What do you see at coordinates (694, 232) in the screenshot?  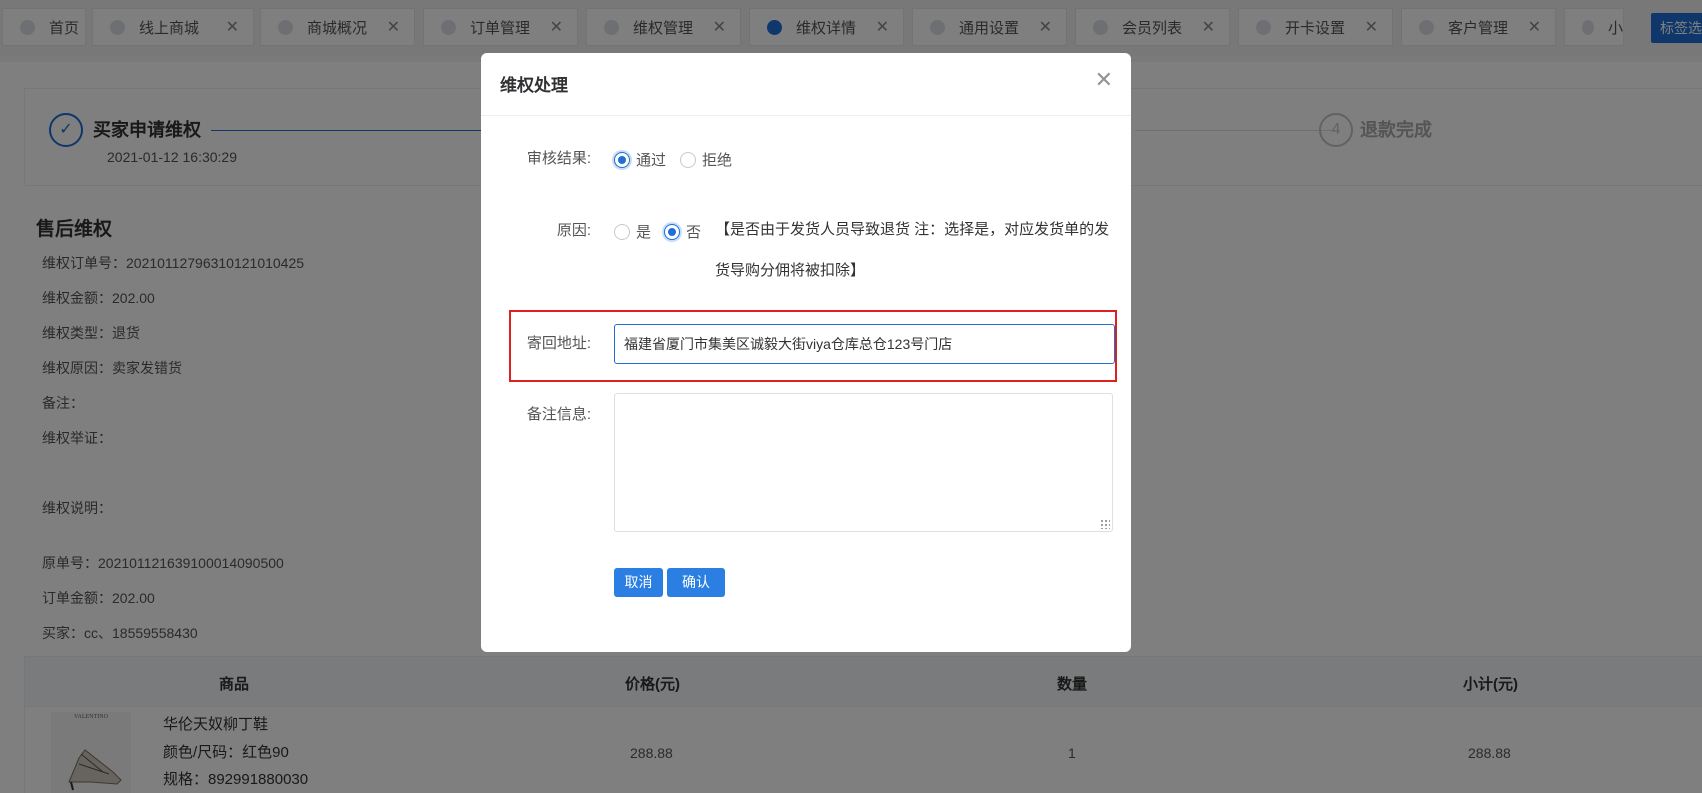 I see `radio-label: 否` at bounding box center [694, 232].